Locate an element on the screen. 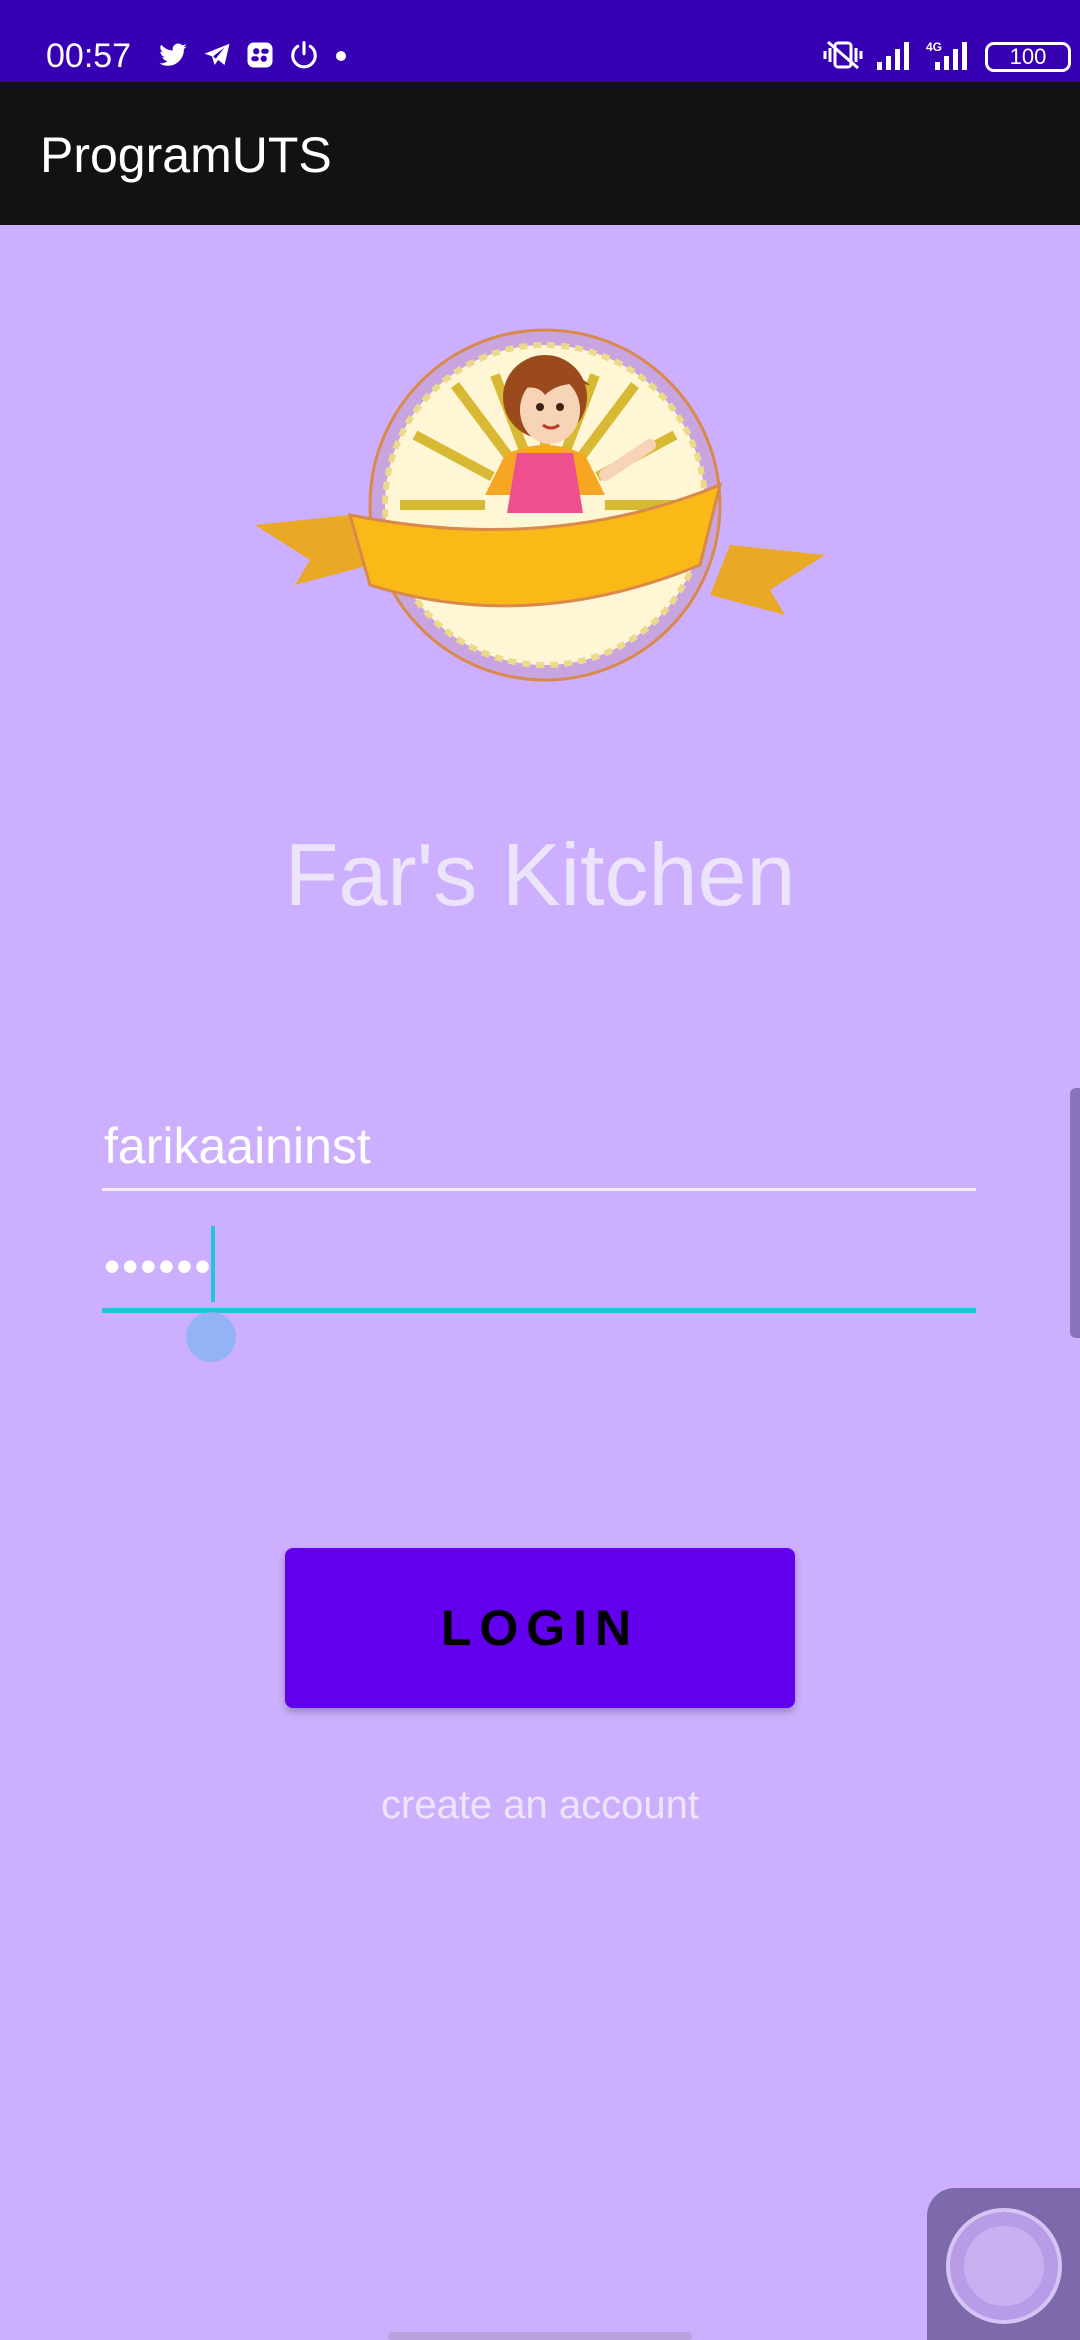 This screenshot has height=2340, width=1080. login-button: LOGIN is located at coordinates (540, 1628).